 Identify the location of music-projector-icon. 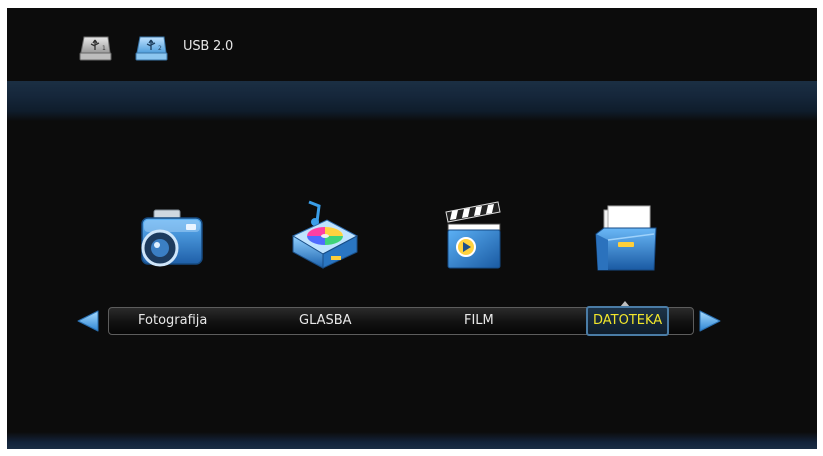
(324, 234).